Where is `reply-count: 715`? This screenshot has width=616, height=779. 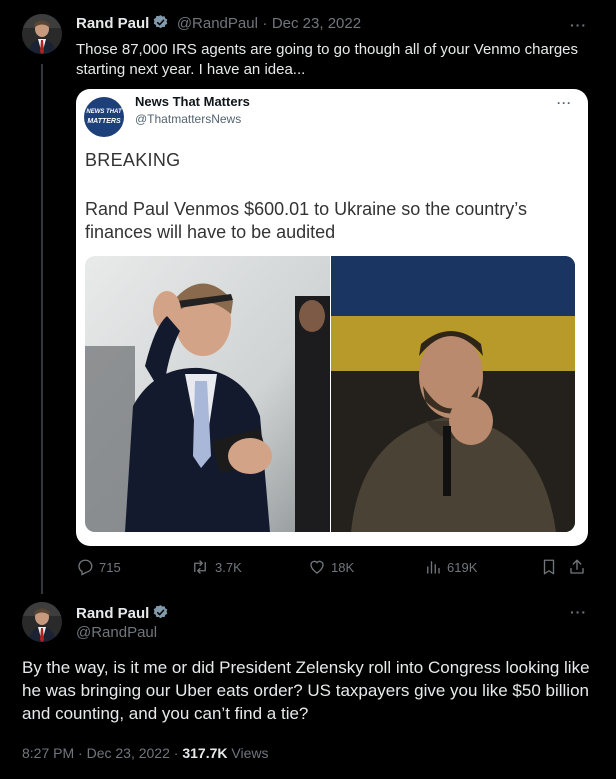
reply-count: 715 is located at coordinates (110, 567).